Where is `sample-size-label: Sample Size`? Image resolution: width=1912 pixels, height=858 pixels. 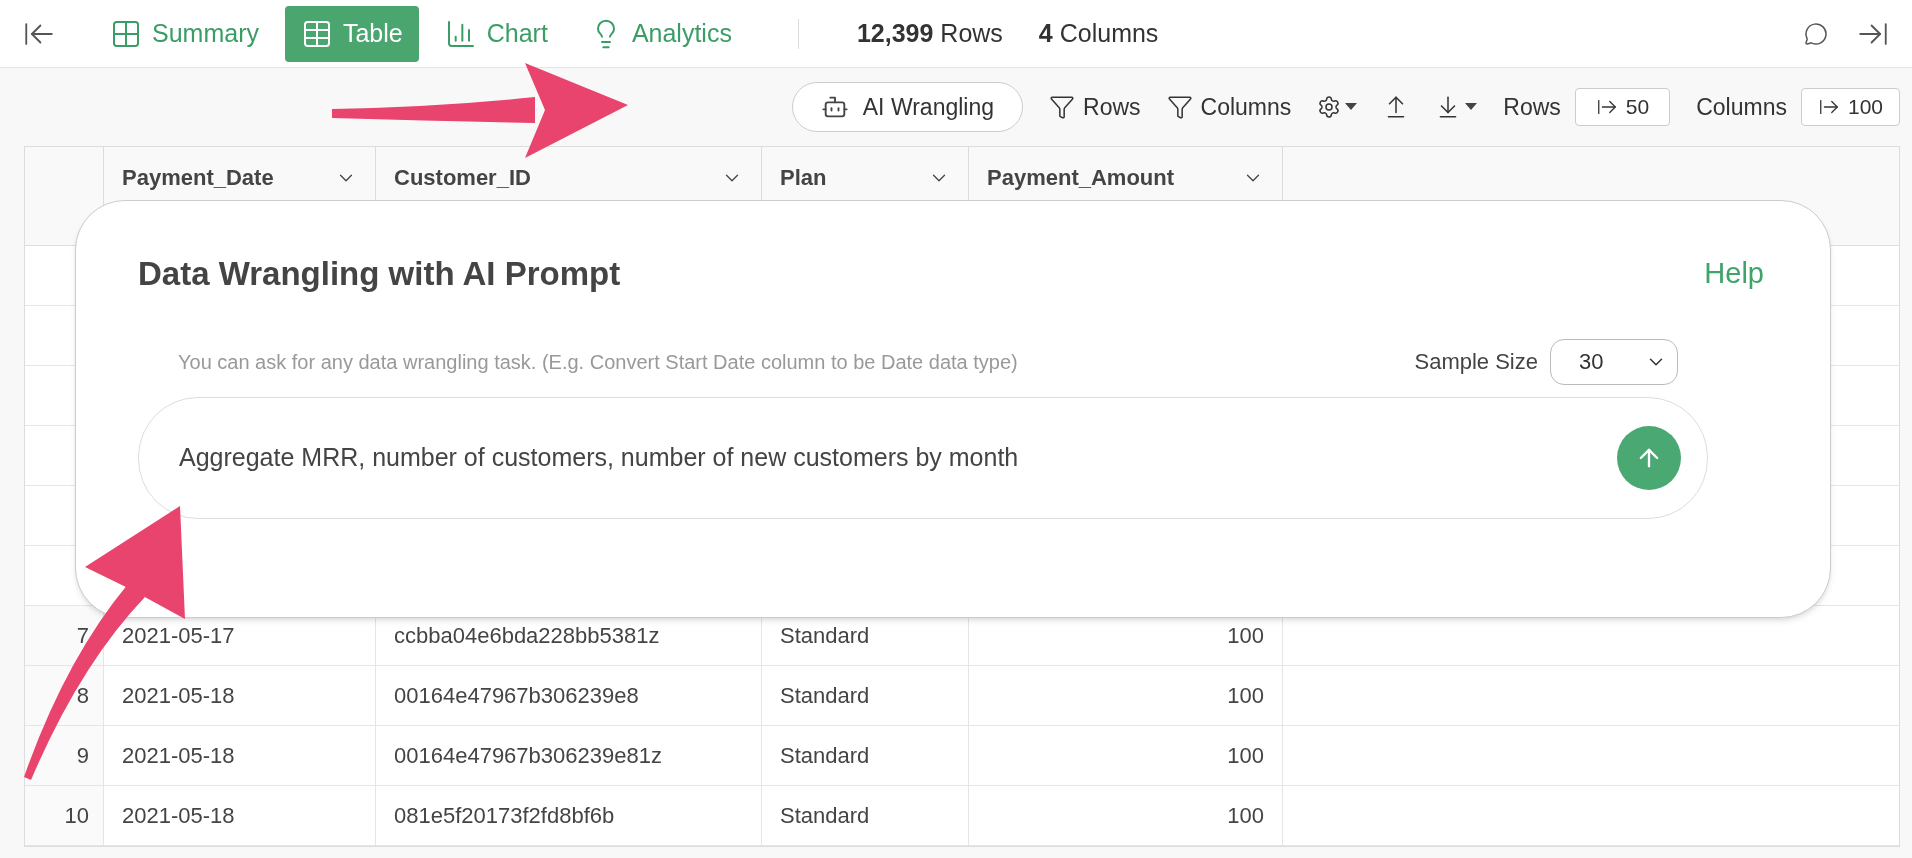
sample-size-label: Sample Size is located at coordinates (1476, 362).